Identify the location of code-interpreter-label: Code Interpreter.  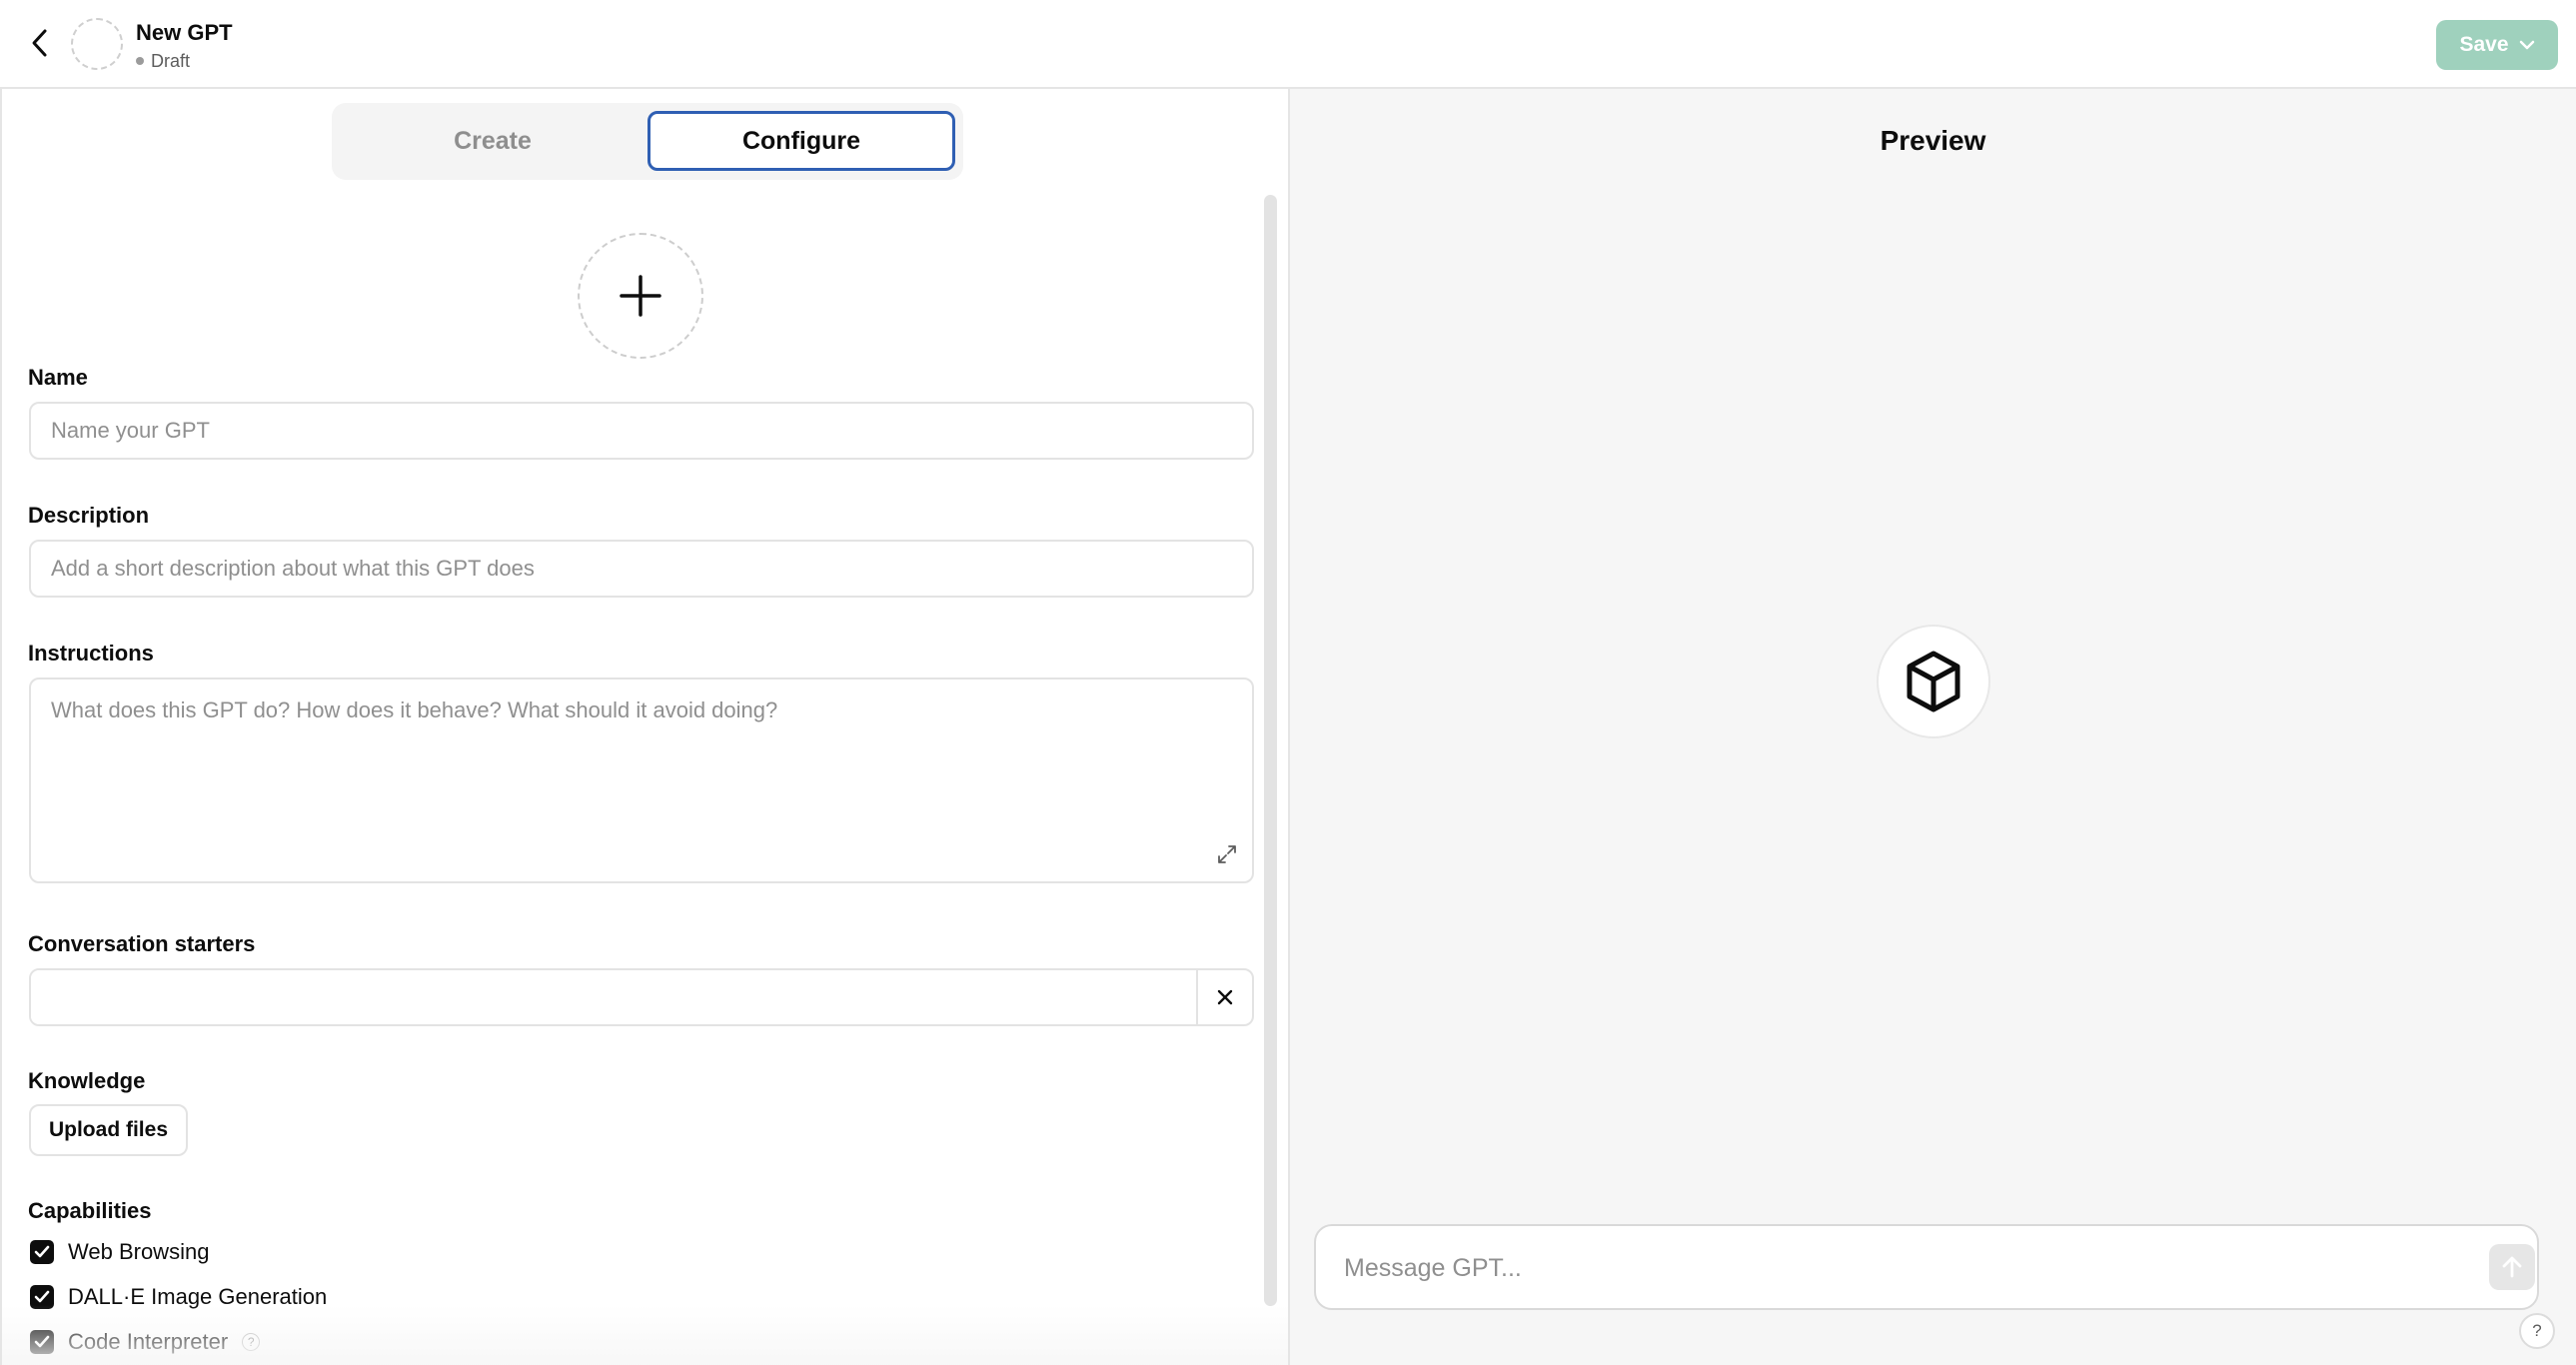
(148, 1341).